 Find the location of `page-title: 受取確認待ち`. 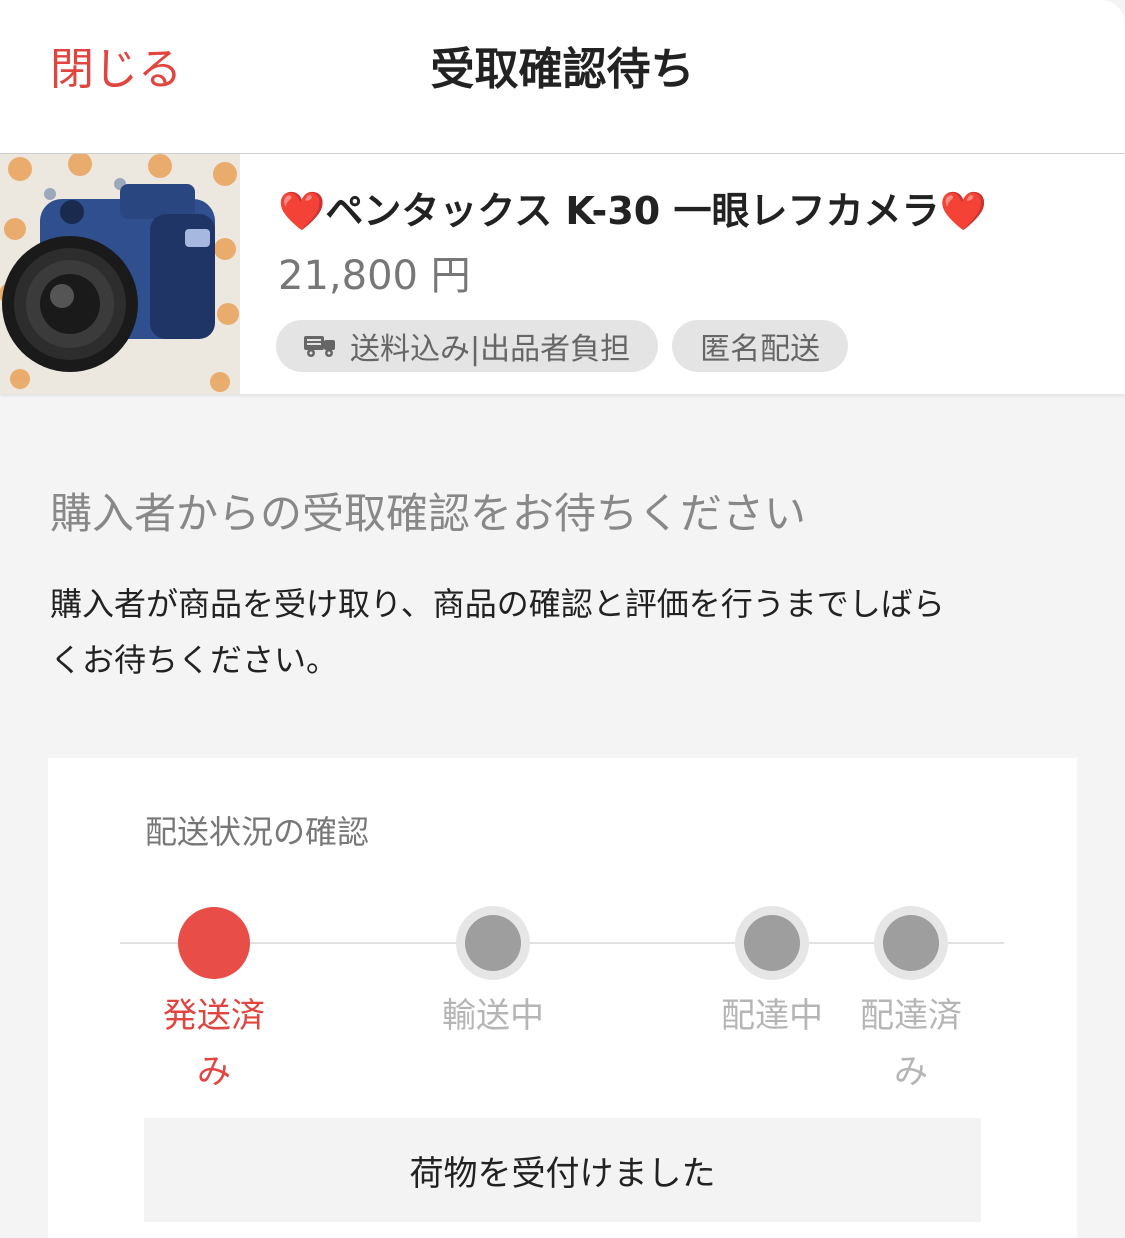

page-title: 受取確認待ち is located at coordinates (562, 69).